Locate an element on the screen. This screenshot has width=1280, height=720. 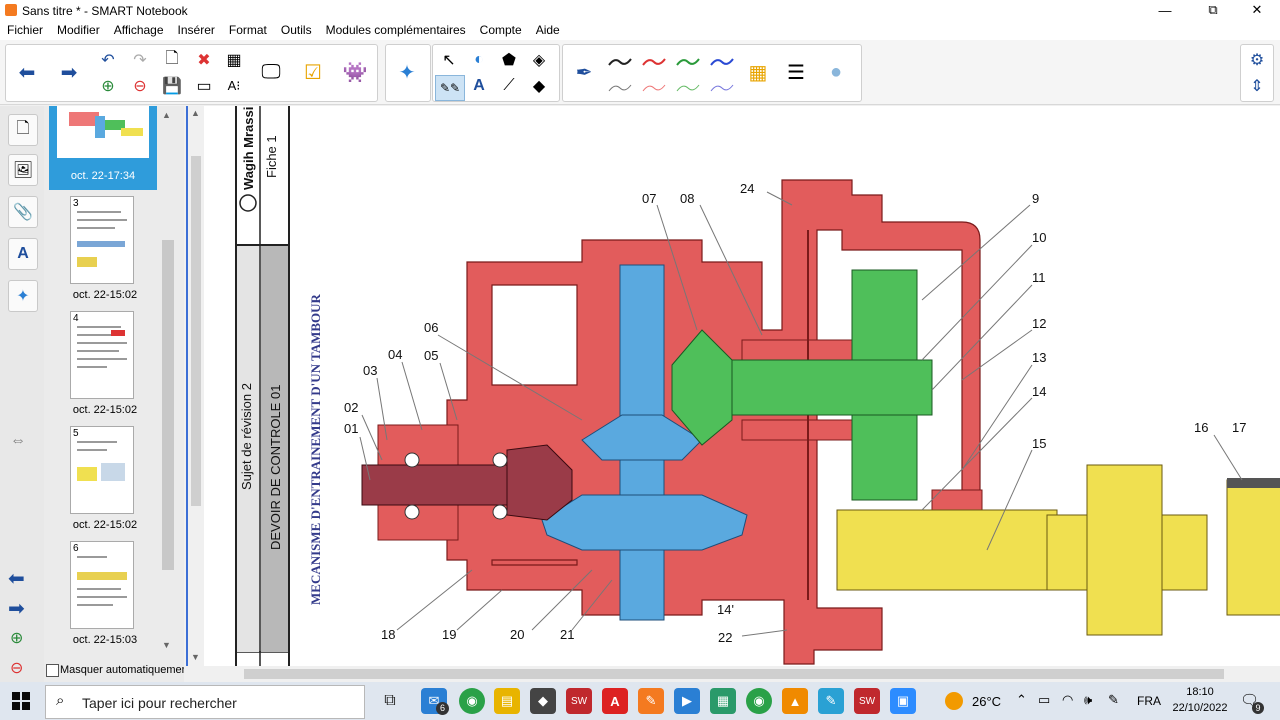
page-thumbnail-current is located at coordinates (103, 132).